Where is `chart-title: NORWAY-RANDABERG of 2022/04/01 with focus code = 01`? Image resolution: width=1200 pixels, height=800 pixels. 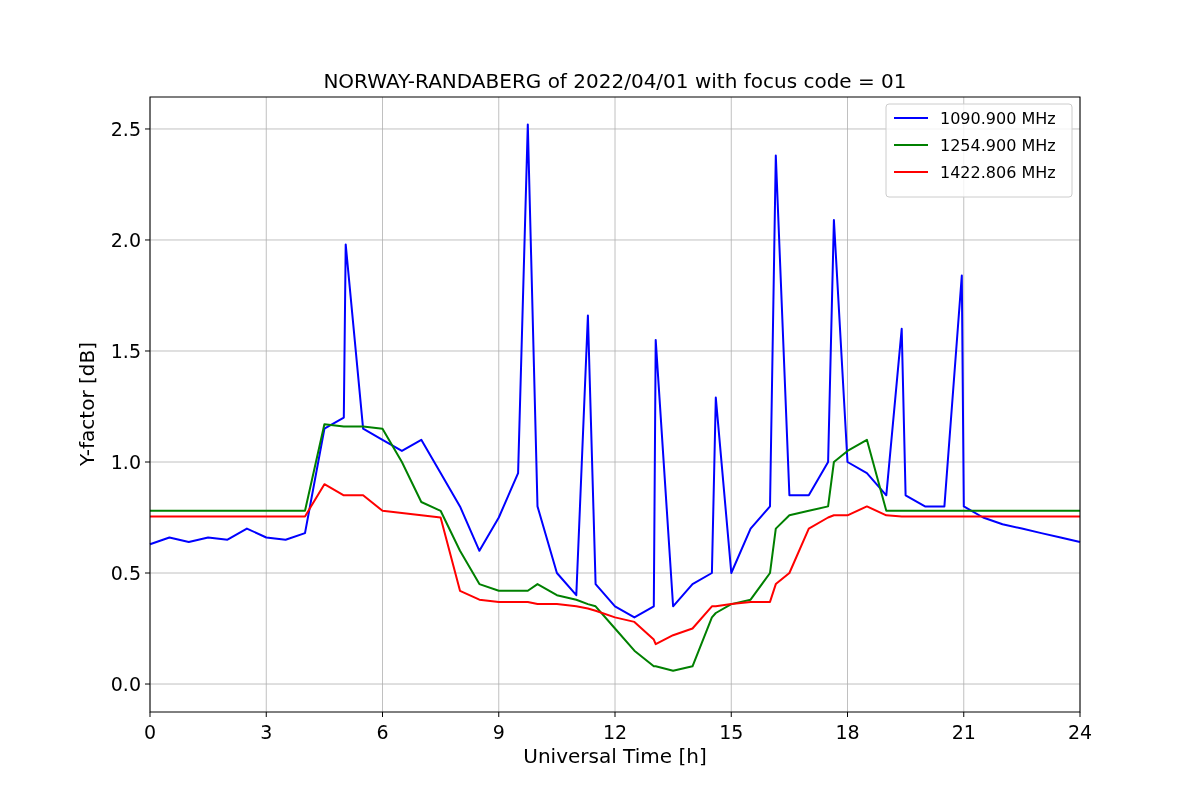
chart-title: NORWAY-RANDABERG of 2022/04/01 with focus code = 01 is located at coordinates (615, 81).